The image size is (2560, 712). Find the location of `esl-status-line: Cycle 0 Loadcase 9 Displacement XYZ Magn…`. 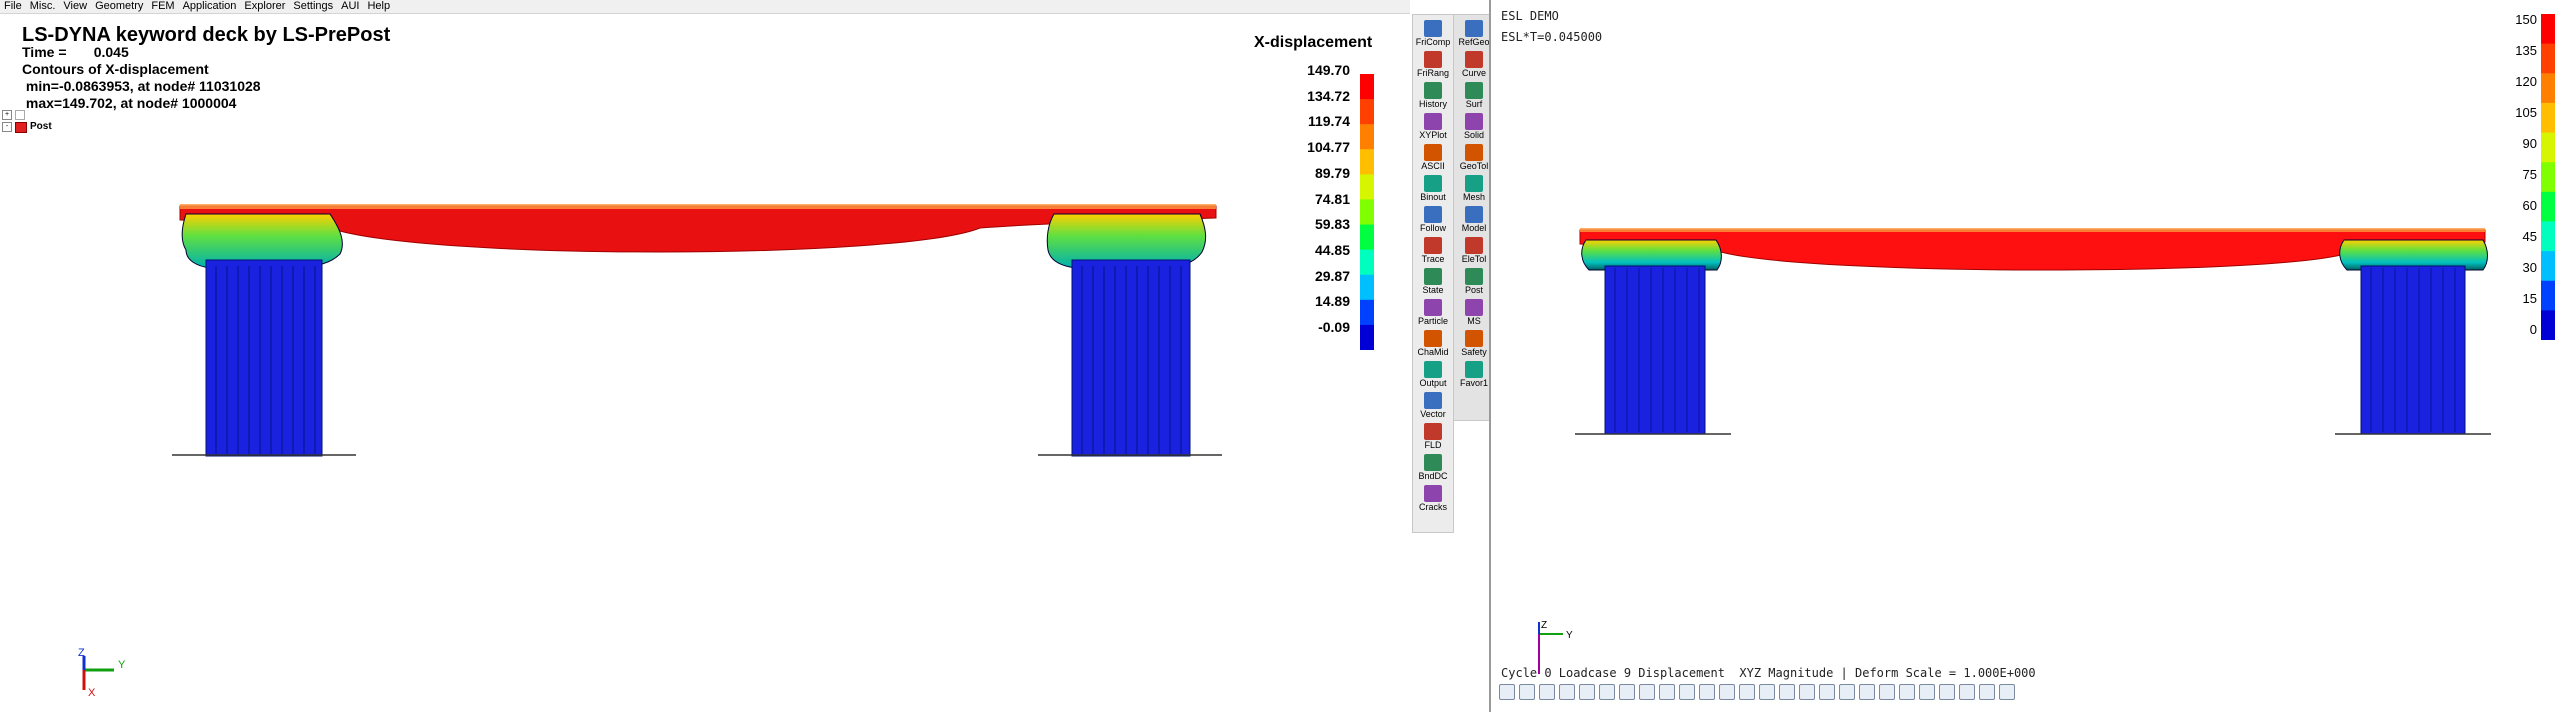

esl-status-line: Cycle 0 Loadcase 9 Displacement XYZ Magn… is located at coordinates (1768, 673).